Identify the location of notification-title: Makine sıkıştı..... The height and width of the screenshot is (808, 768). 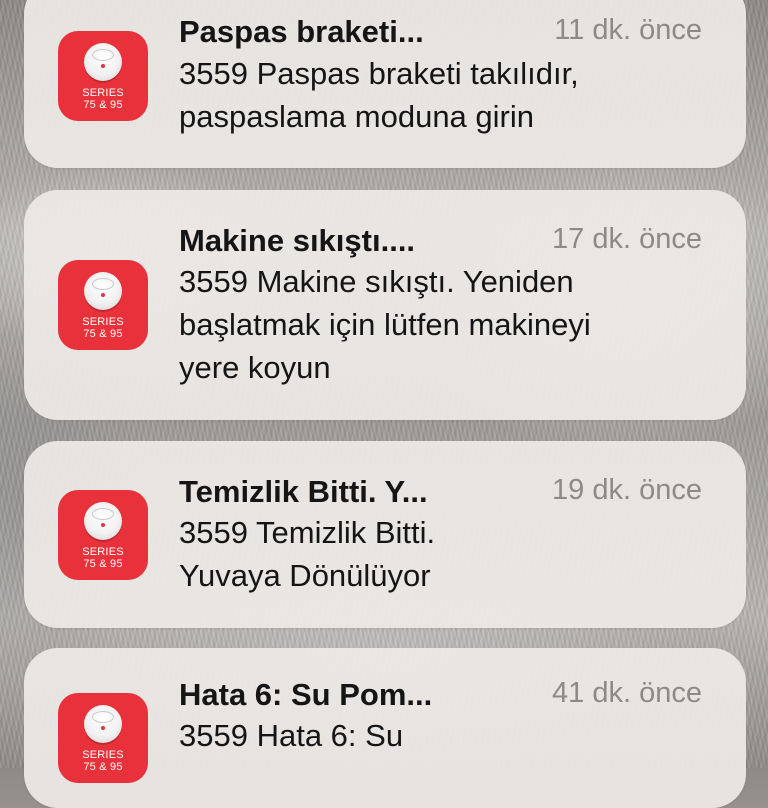
(297, 240).